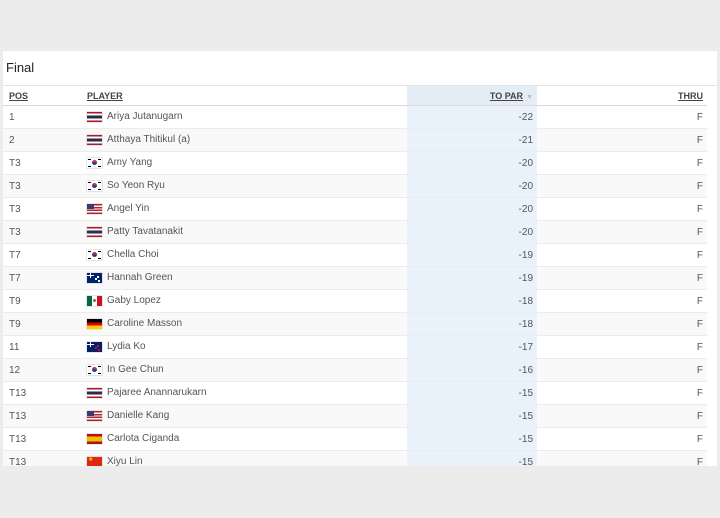 This screenshot has height=518, width=720. Describe the element at coordinates (105, 95) in the screenshot. I see `column-header-player-label: PLAYER` at that location.